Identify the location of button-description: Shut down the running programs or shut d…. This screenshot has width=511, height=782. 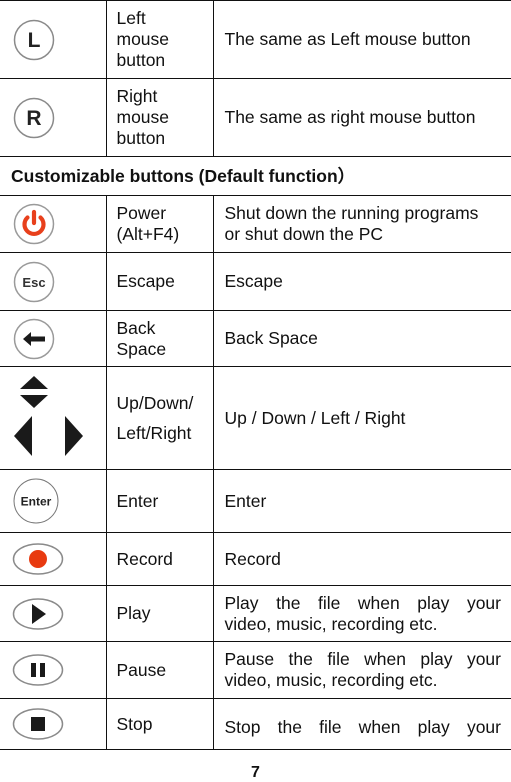
(361, 224).